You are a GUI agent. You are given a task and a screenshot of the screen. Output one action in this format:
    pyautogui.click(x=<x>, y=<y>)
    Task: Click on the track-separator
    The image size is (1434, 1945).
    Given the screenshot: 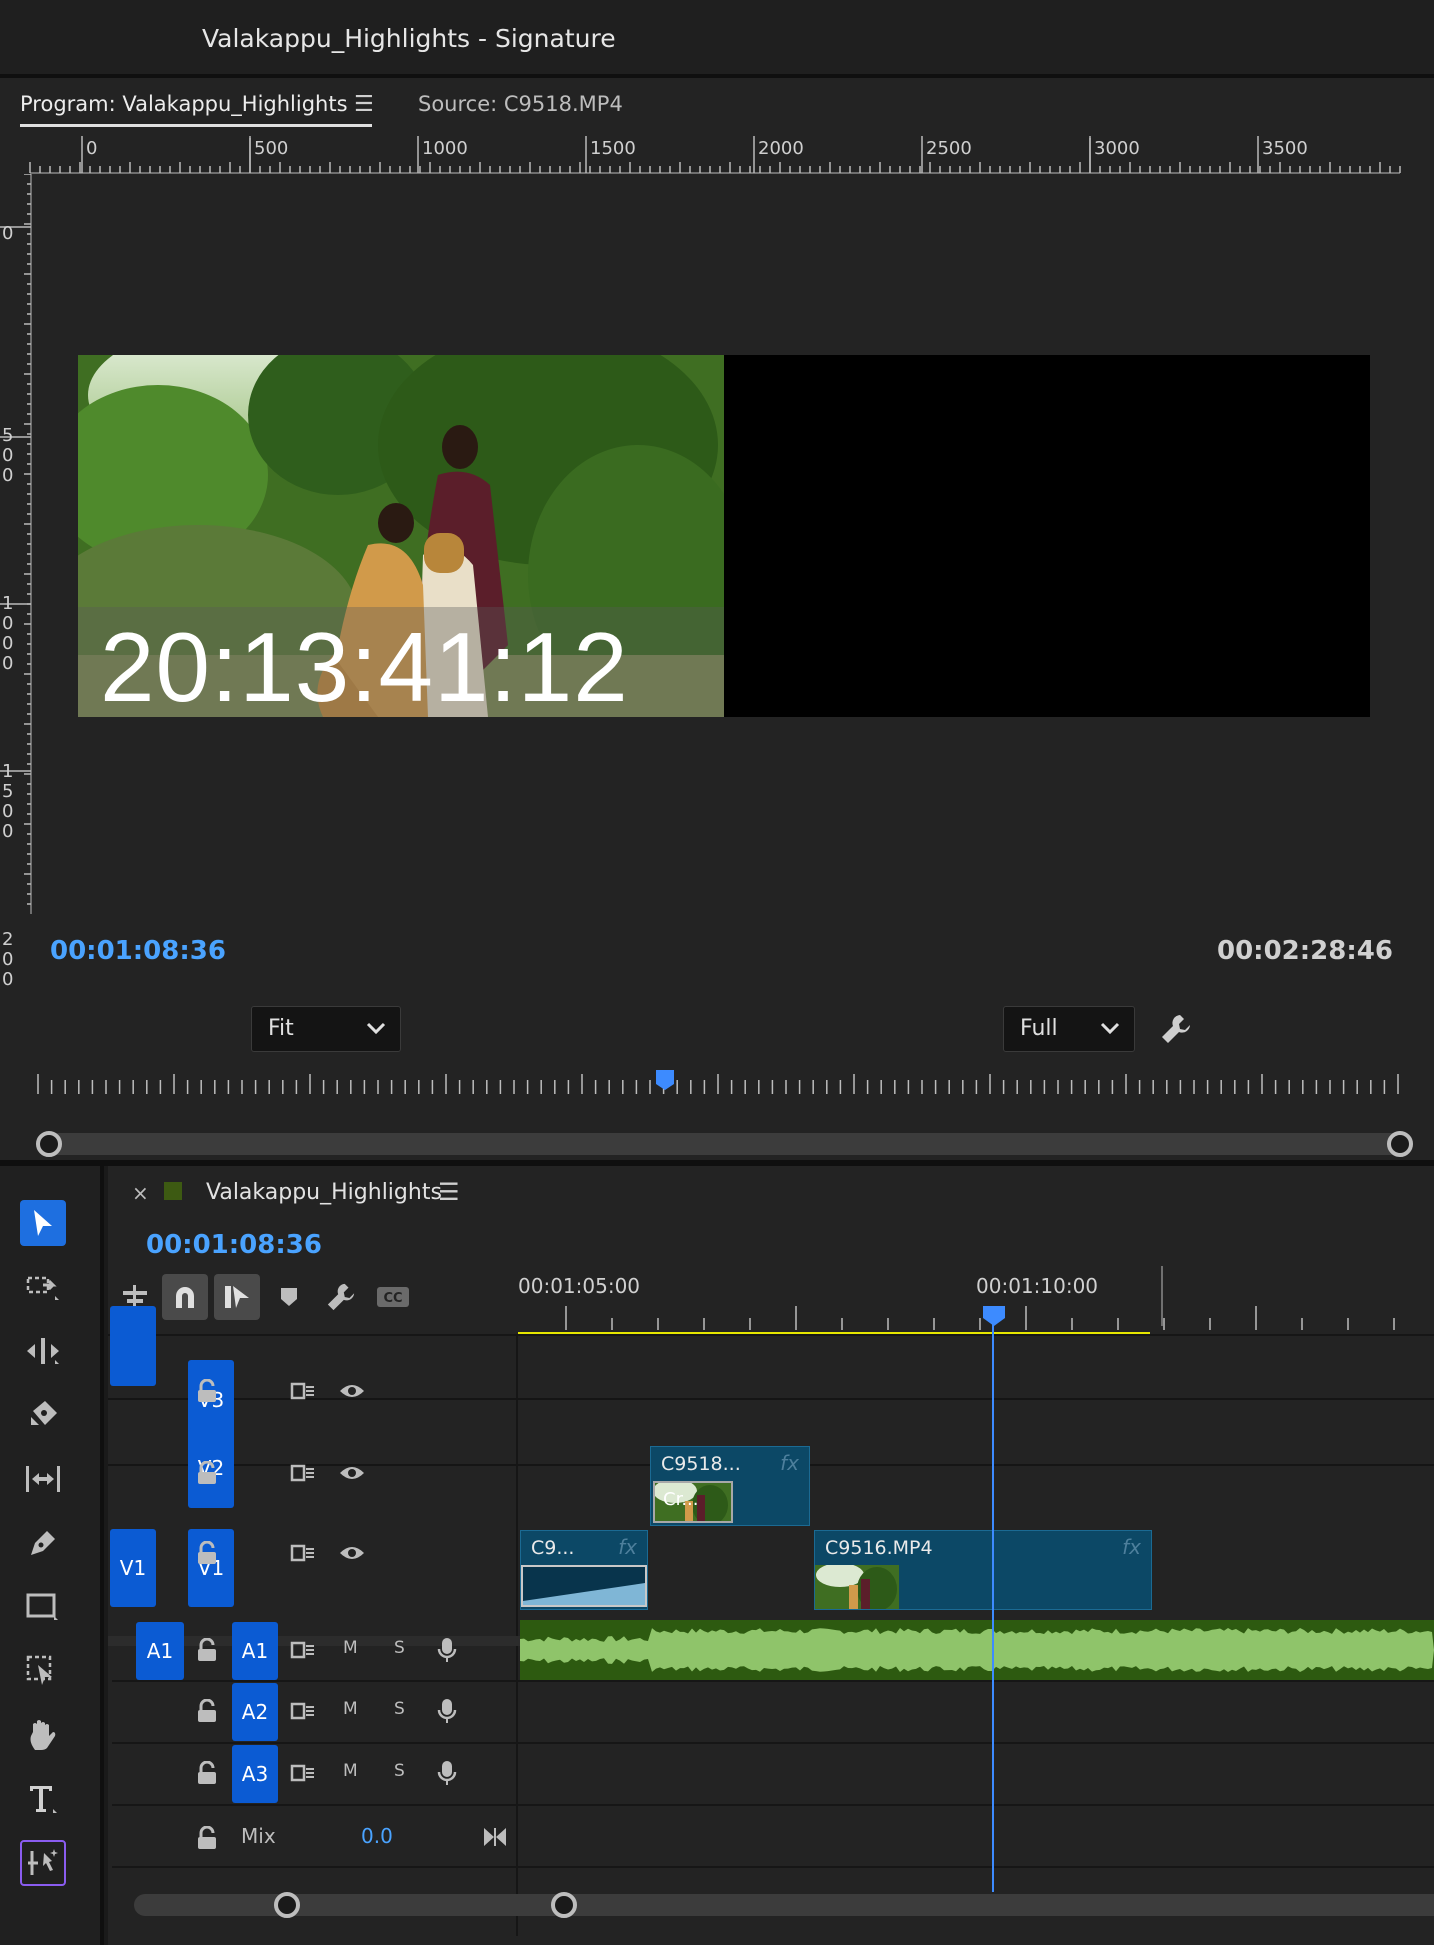 What is the action you would take?
    pyautogui.click(x=773, y=1867)
    